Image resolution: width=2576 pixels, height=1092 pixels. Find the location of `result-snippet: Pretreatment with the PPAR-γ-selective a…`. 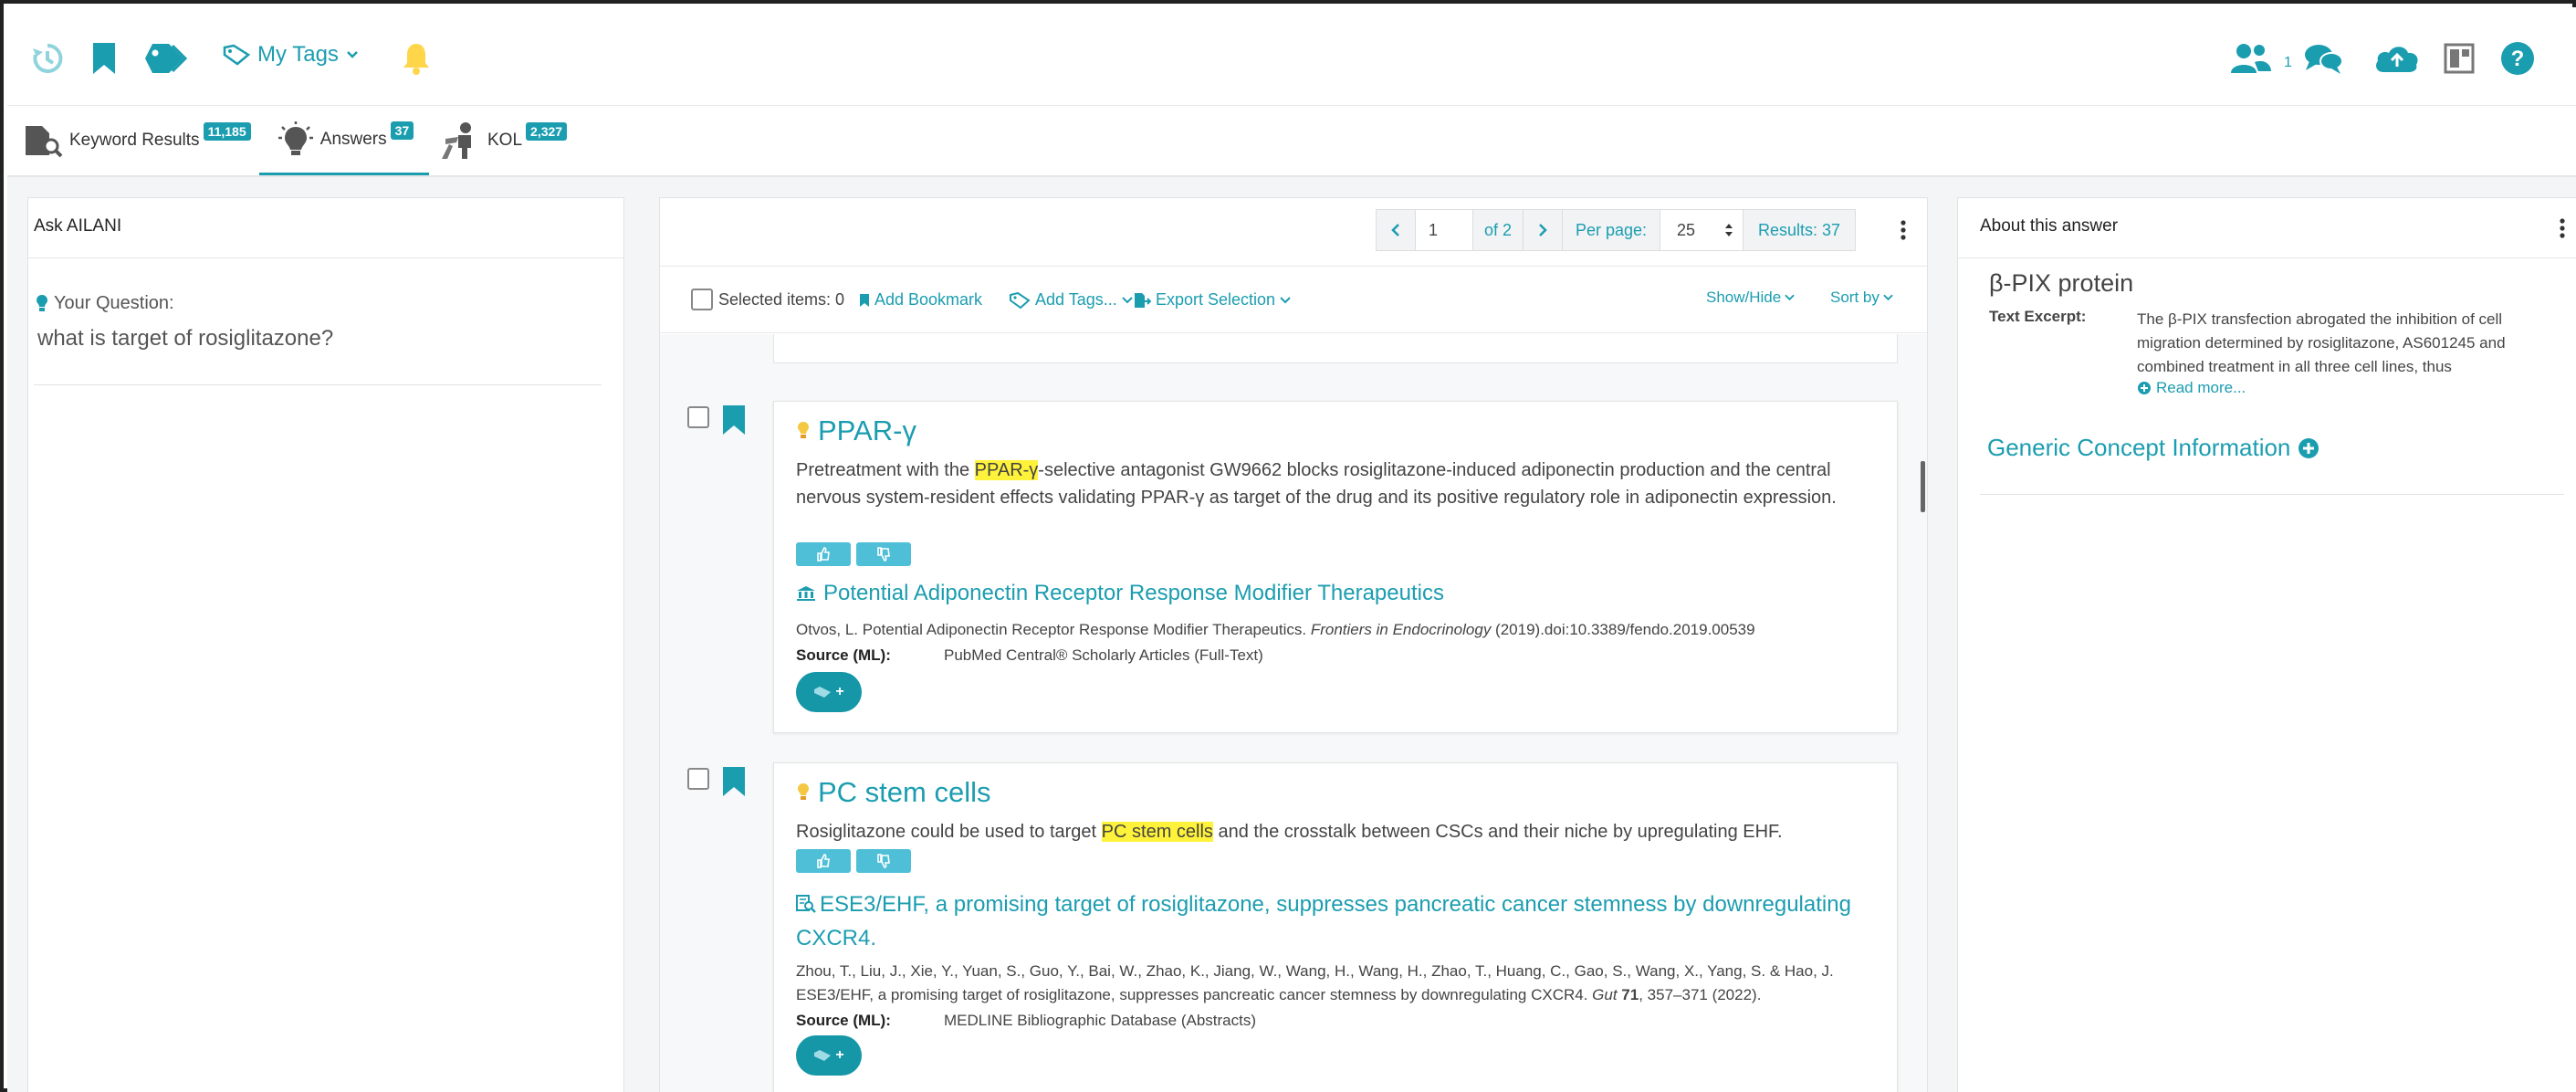

result-snippet: Pretreatment with the PPAR-γ-selective a… is located at coordinates (1339, 484).